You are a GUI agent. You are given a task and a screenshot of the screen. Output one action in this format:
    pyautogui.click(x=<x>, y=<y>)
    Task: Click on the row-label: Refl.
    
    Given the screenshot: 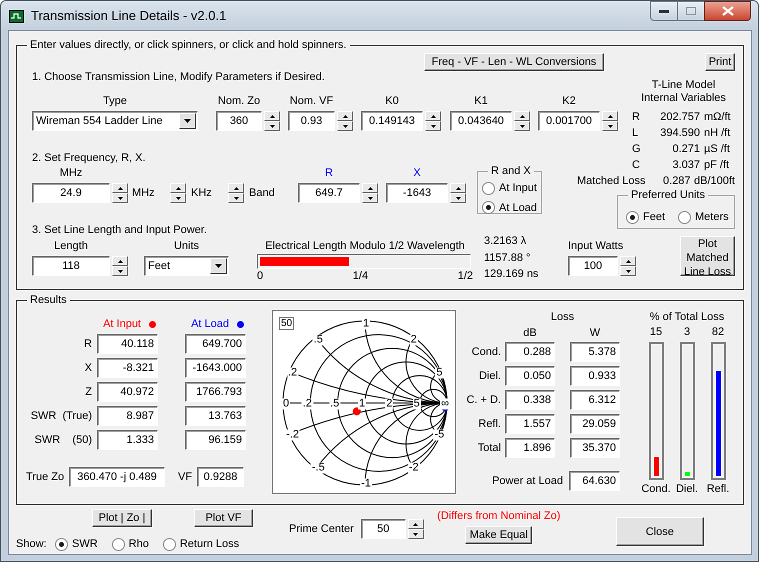 What is the action you would take?
    pyautogui.click(x=489, y=424)
    